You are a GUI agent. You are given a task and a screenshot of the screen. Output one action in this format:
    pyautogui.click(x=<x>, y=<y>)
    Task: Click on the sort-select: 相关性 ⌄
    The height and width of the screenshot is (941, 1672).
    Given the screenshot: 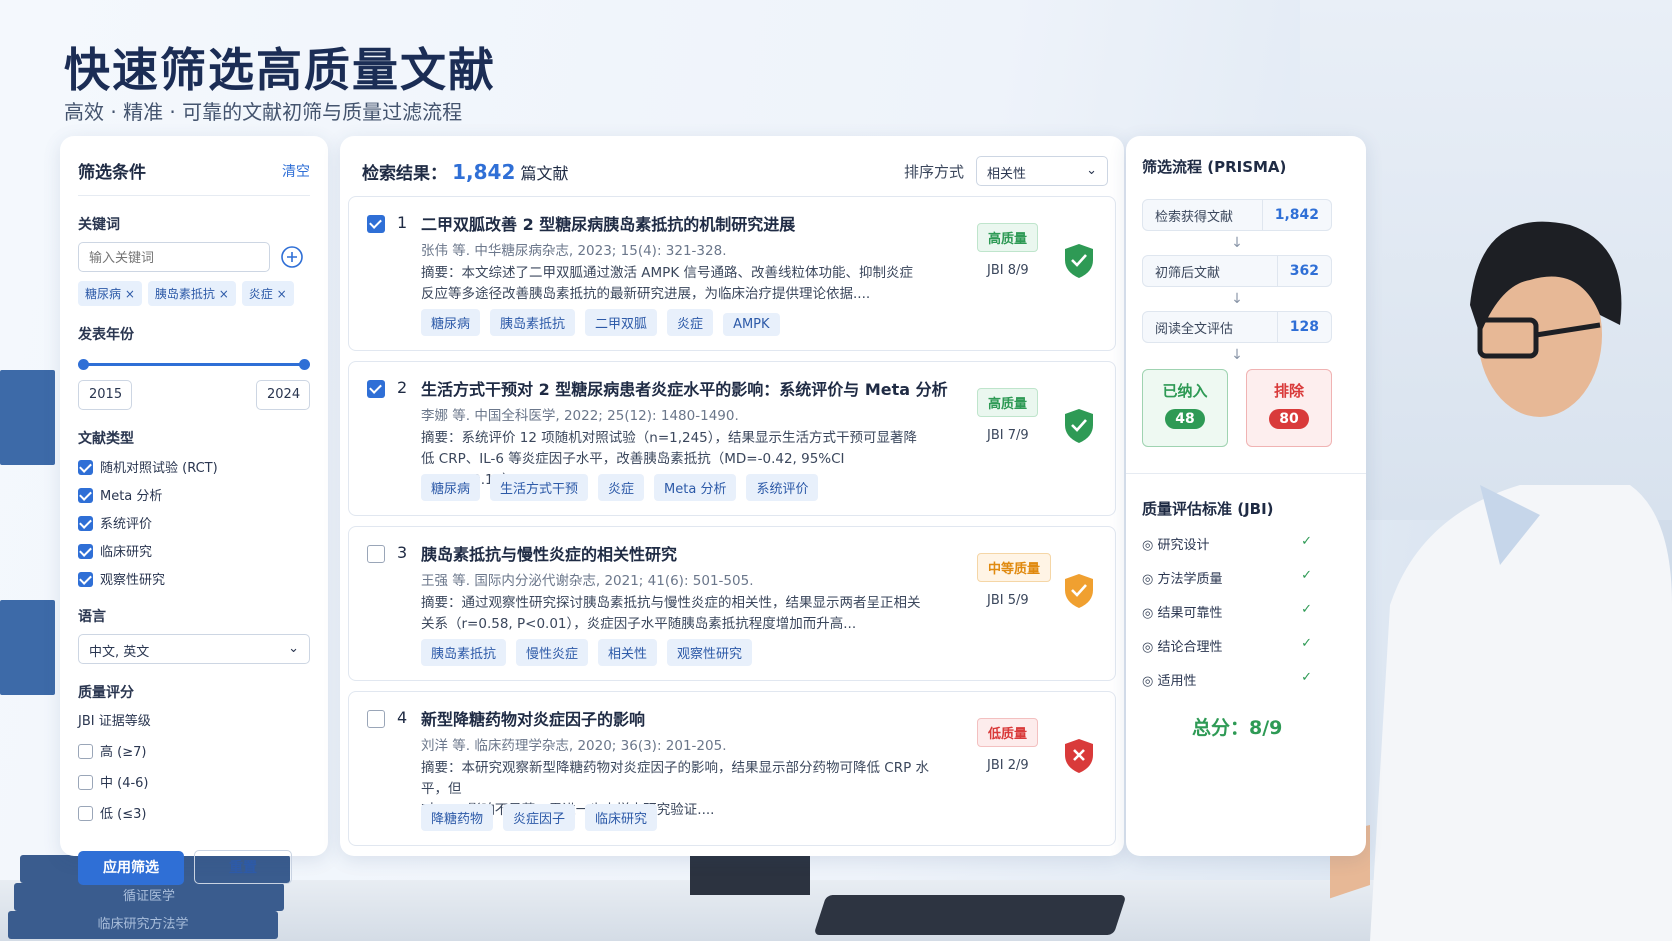 What is the action you would take?
    pyautogui.click(x=1042, y=171)
    